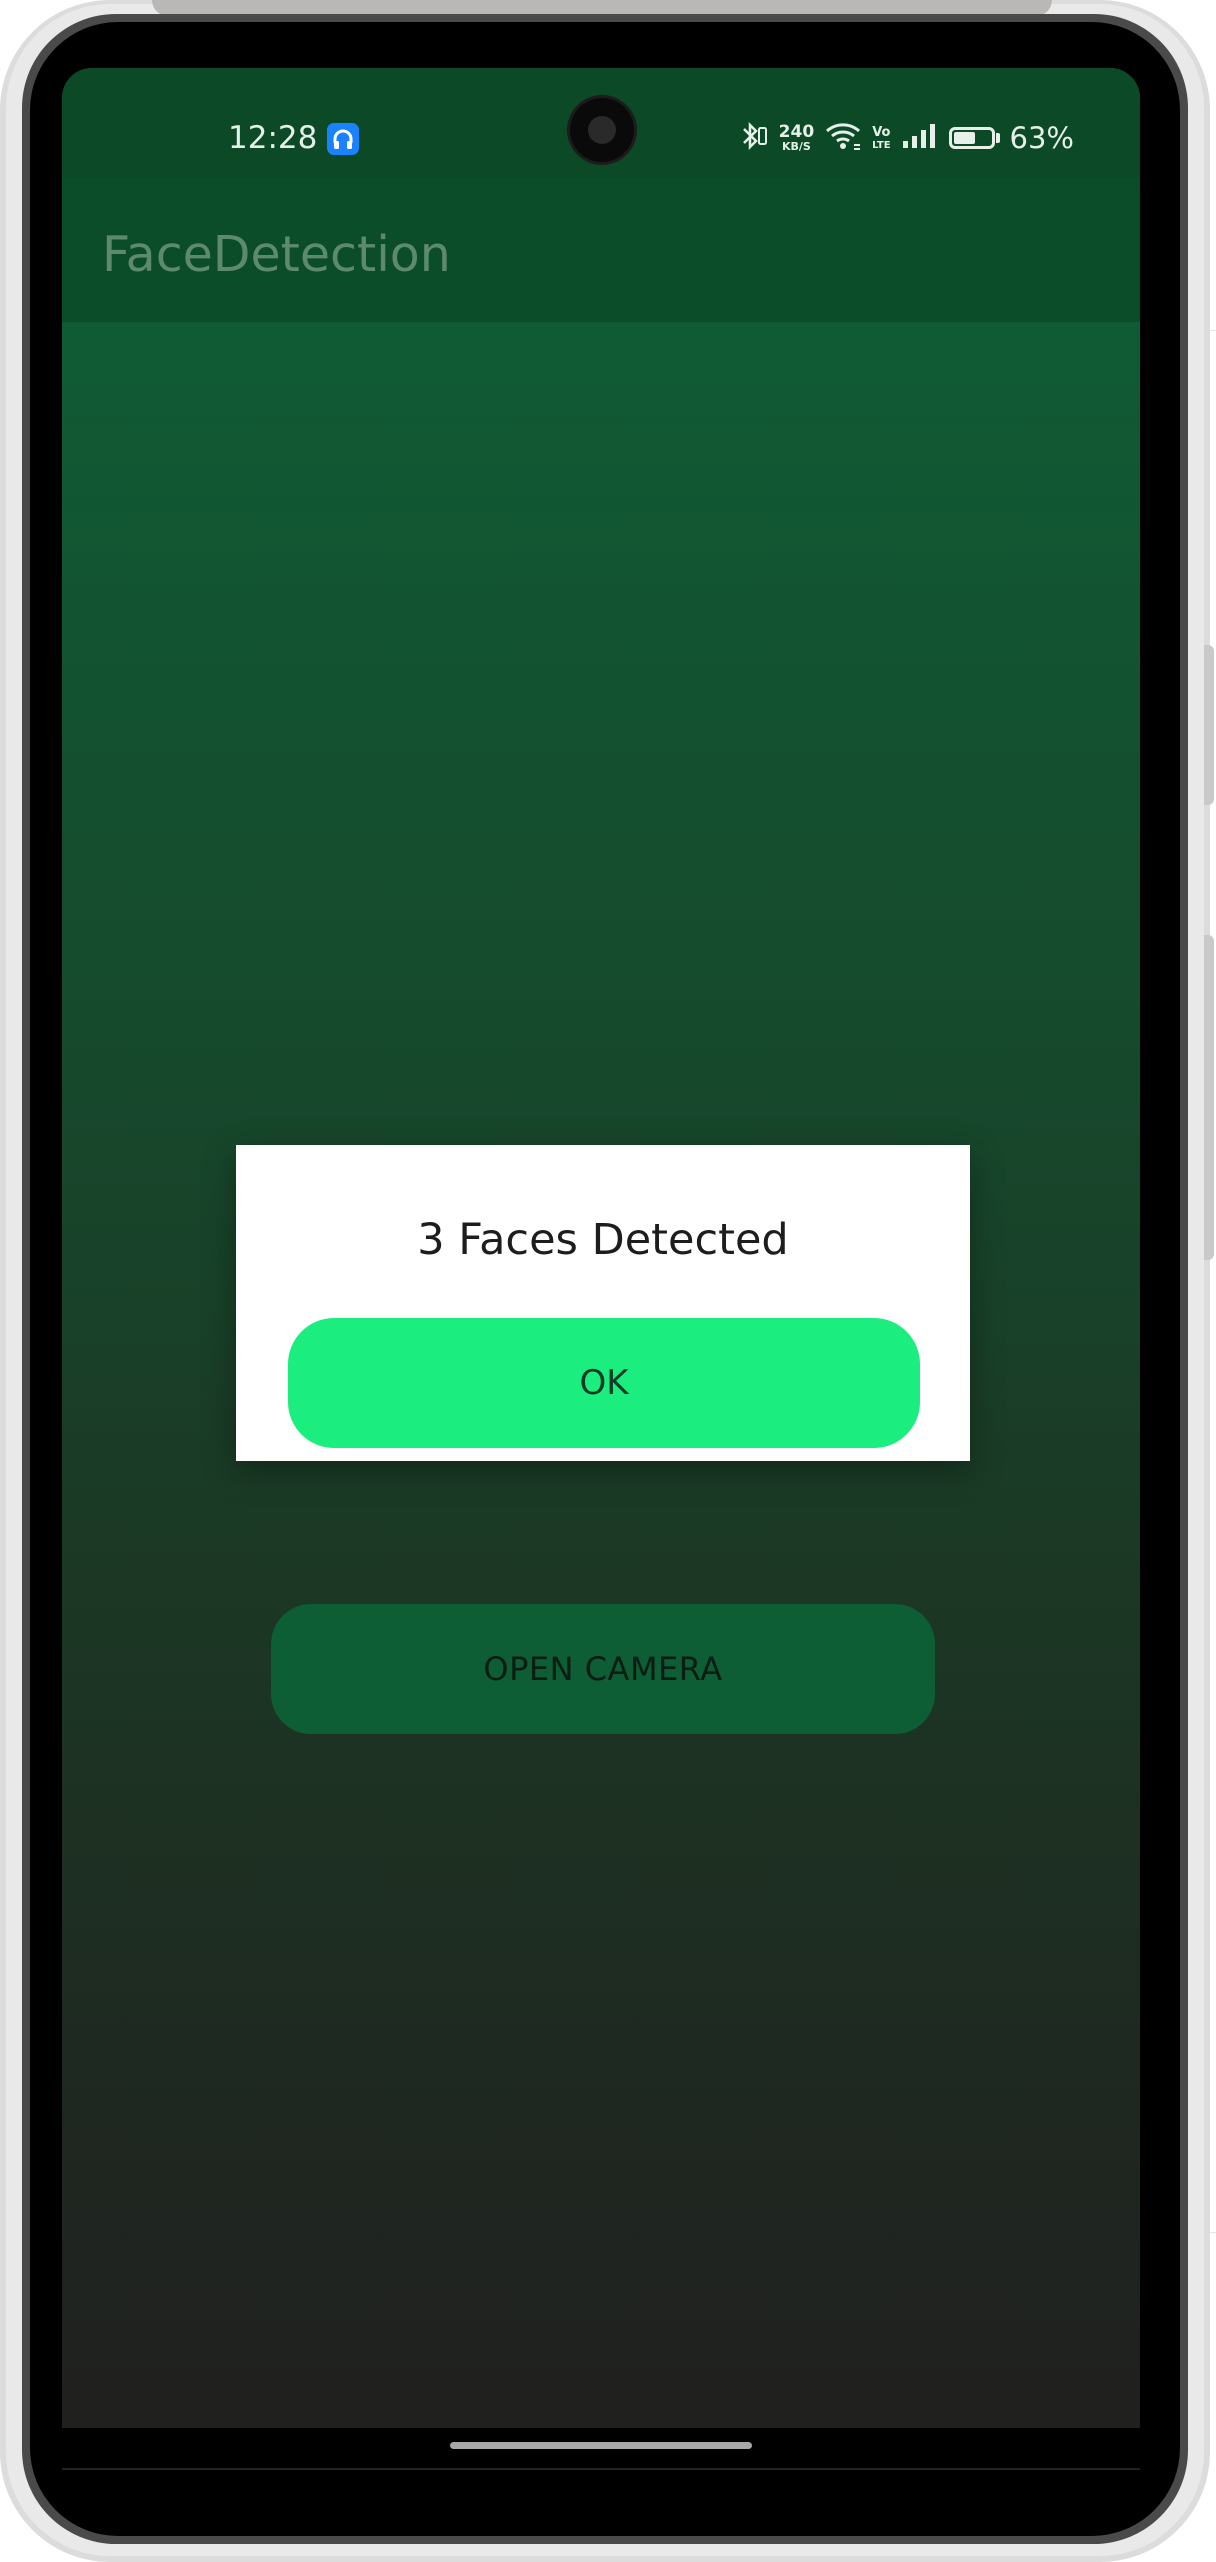 This screenshot has height=2562, width=1216. I want to click on power-button, so click(1209, 1097).